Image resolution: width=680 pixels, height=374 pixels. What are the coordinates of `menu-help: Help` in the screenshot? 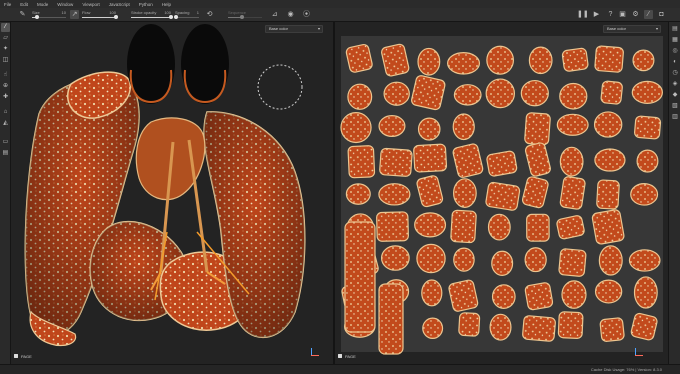 It's located at (166, 4).